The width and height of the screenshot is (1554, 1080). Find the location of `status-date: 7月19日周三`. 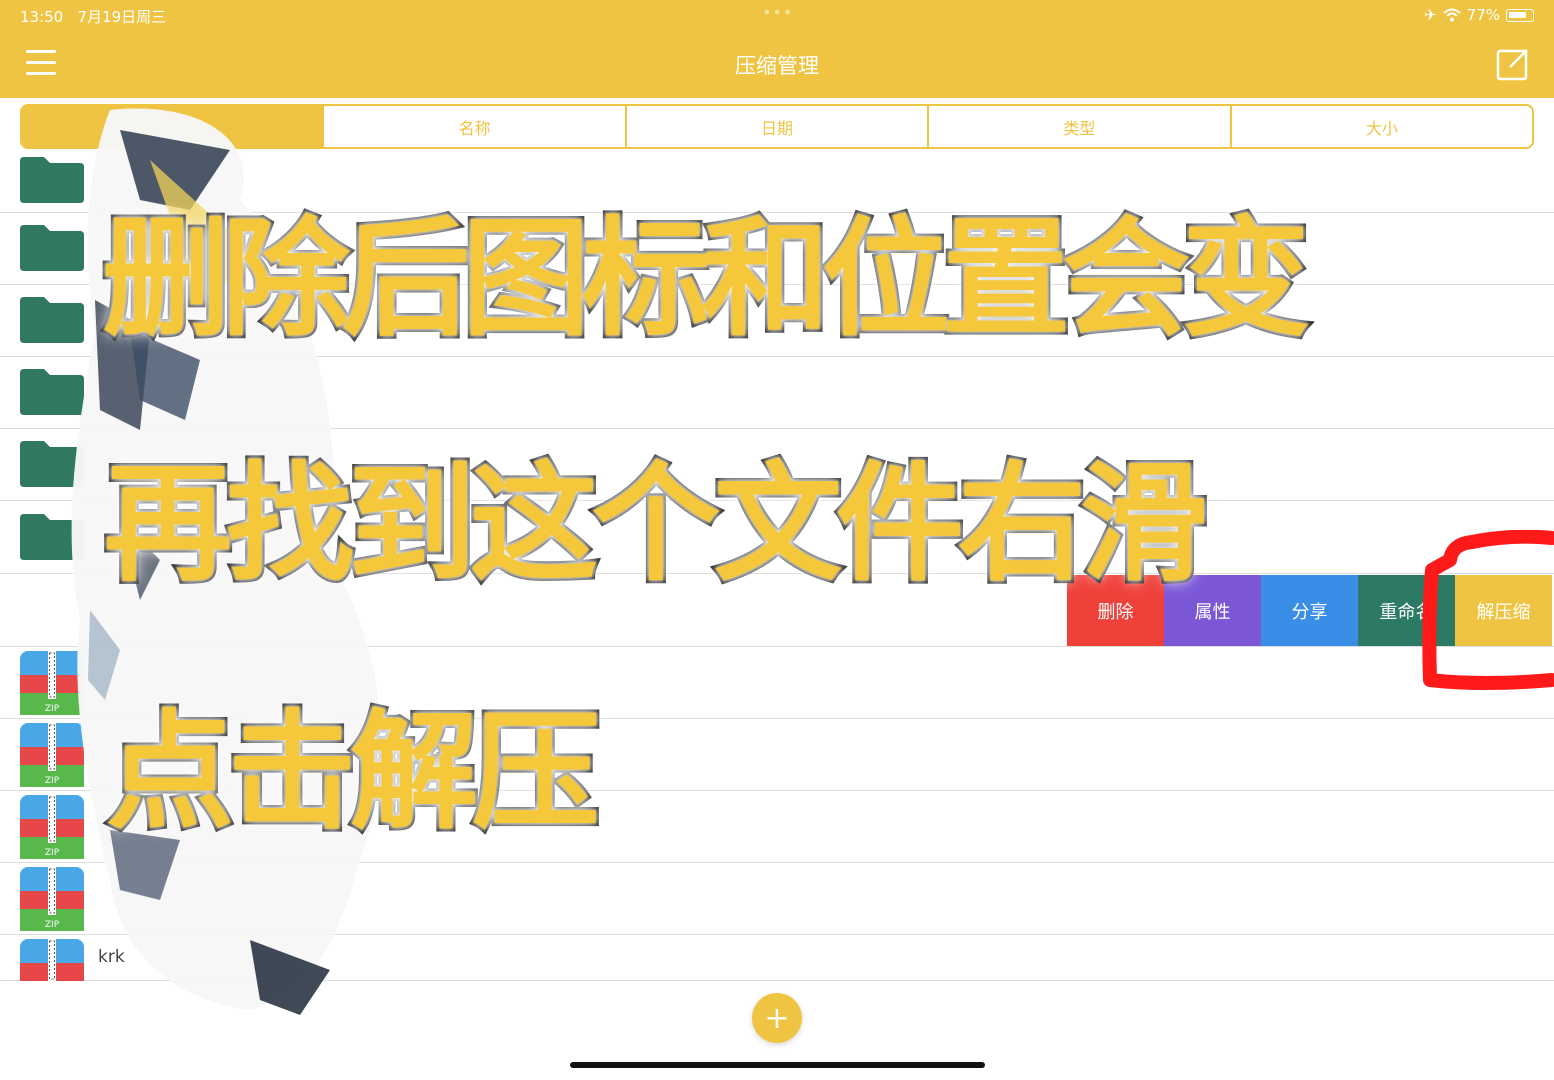

status-date: 7月19日周三 is located at coordinates (122, 17).